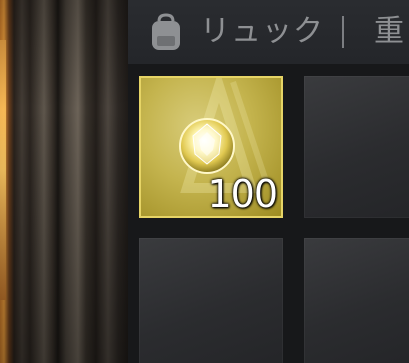 This screenshot has width=409, height=363. I want to click on inventory-slot-1: 100, so click(211, 147).